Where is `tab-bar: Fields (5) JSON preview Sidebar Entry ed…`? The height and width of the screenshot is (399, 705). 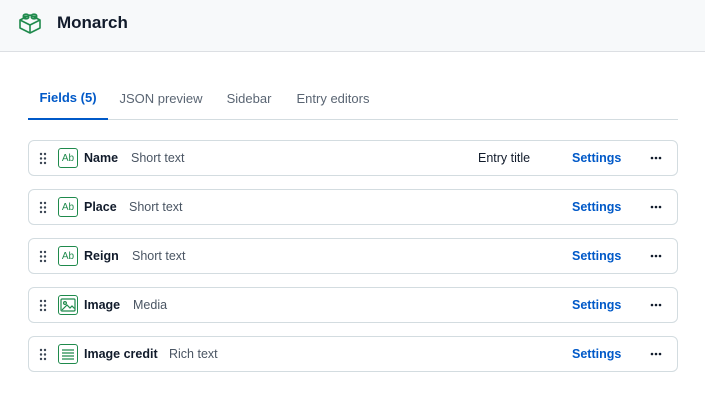
tab-bar: Fields (5) JSON preview Sidebar Entry ed… is located at coordinates (353, 98).